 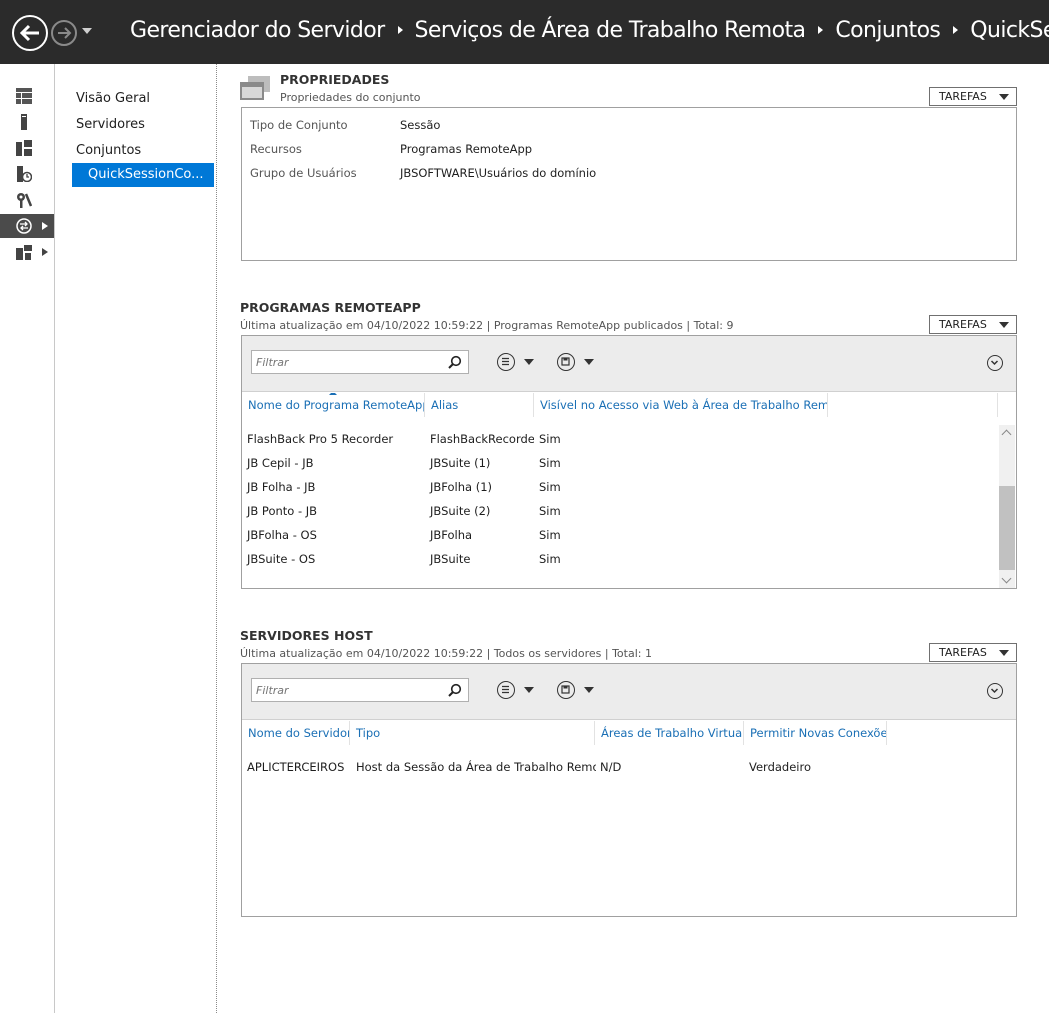 I want to click on rail-remote-desktop-services, so click(x=27, y=226).